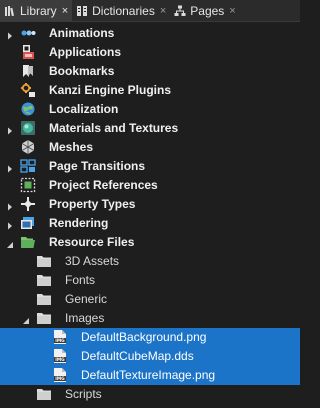  Describe the element at coordinates (97, 166) in the screenshot. I see `tree-item-label: Page Transitions` at that location.